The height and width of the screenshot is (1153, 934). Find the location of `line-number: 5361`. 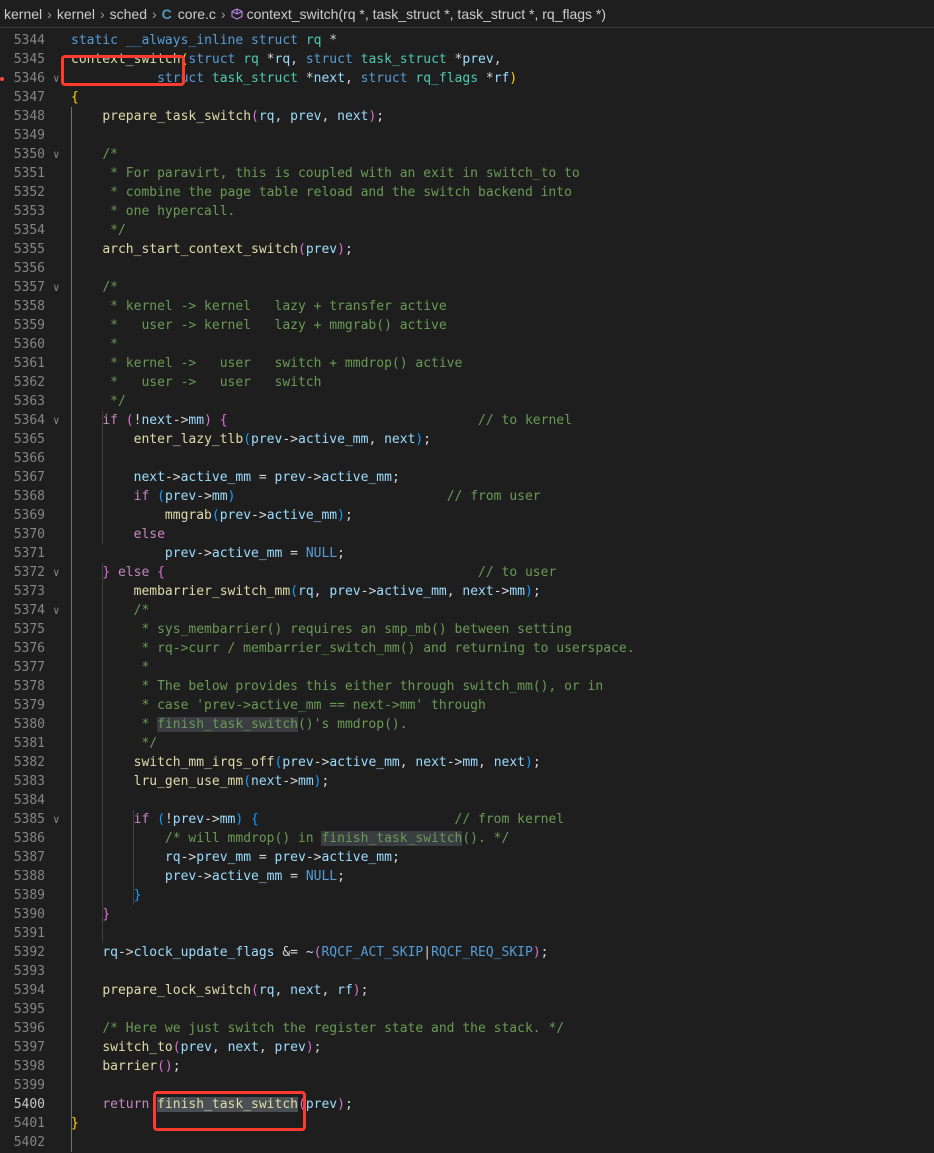

line-number: 5361 is located at coordinates (29, 363).